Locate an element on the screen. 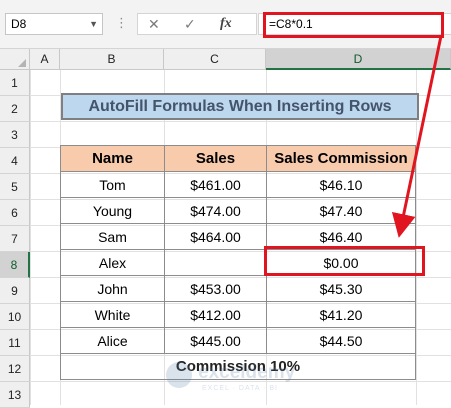  annotation-arrow is located at coordinates (417, 136).